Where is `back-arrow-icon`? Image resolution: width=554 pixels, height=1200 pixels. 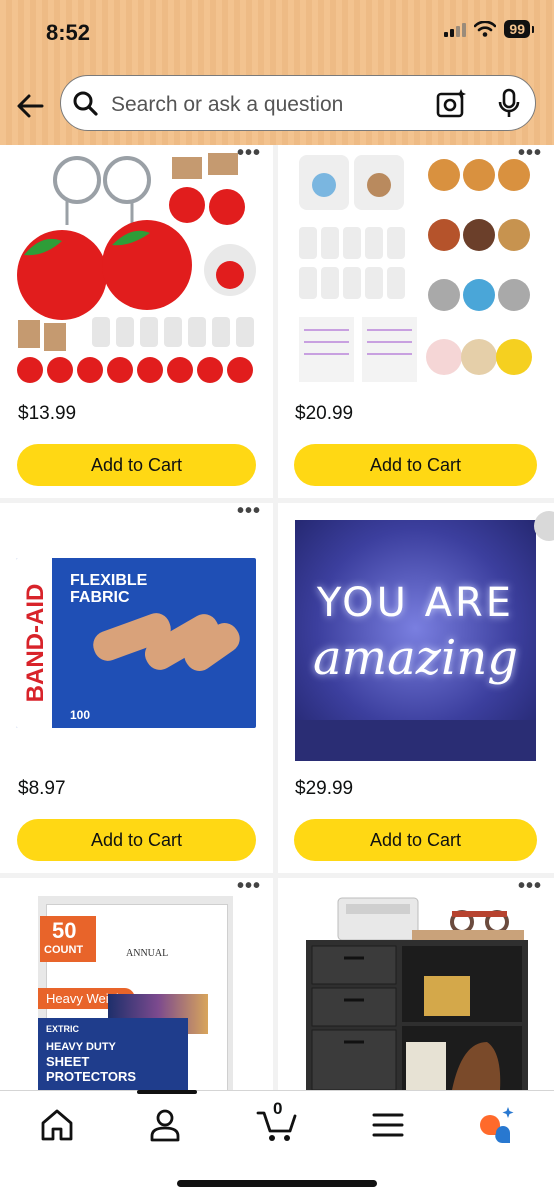 back-arrow-icon is located at coordinates (30, 106).